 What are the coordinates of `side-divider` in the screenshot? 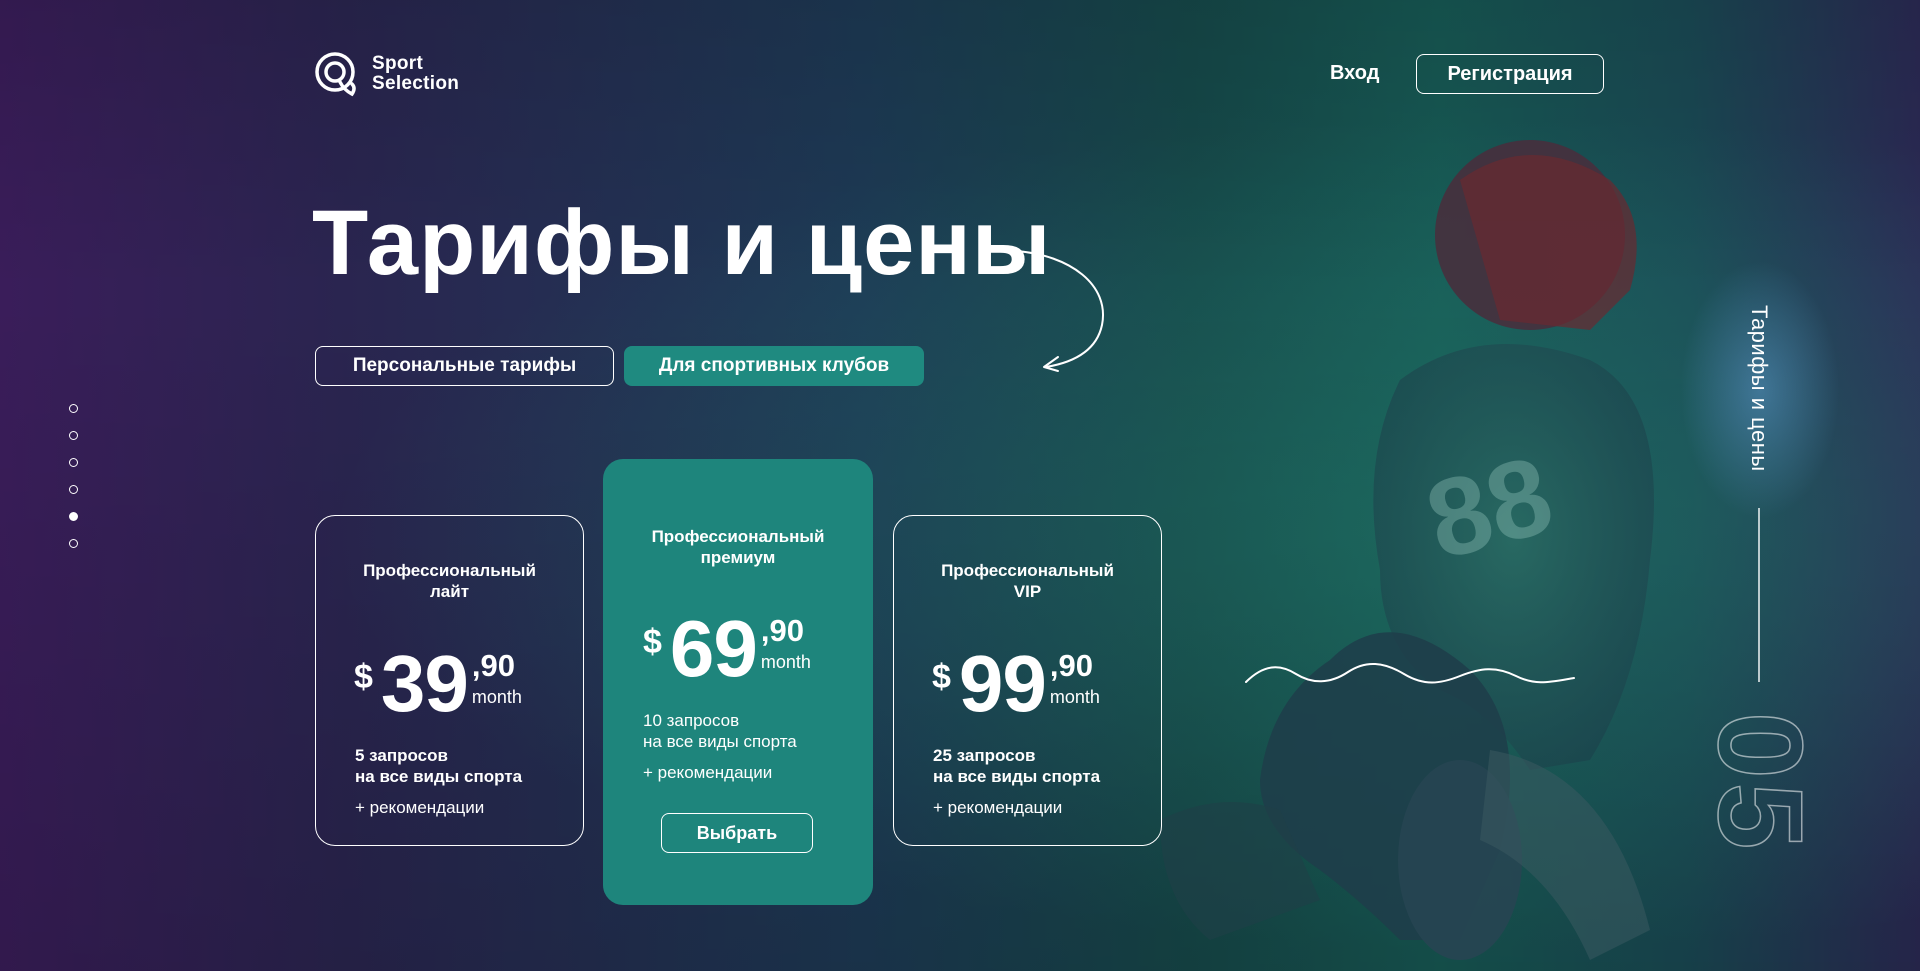 It's located at (1759, 595).